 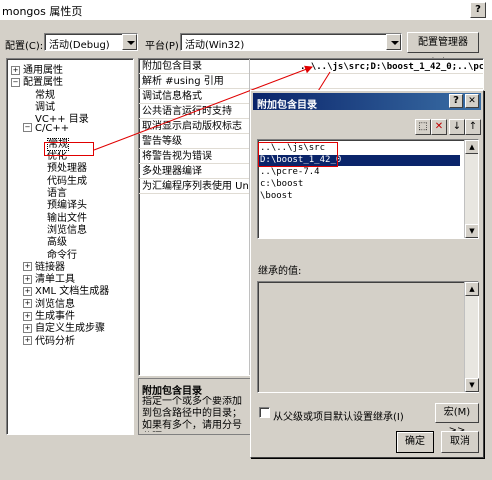 What do you see at coordinates (439, 127) in the screenshot?
I see `delete-icon: ✕` at bounding box center [439, 127].